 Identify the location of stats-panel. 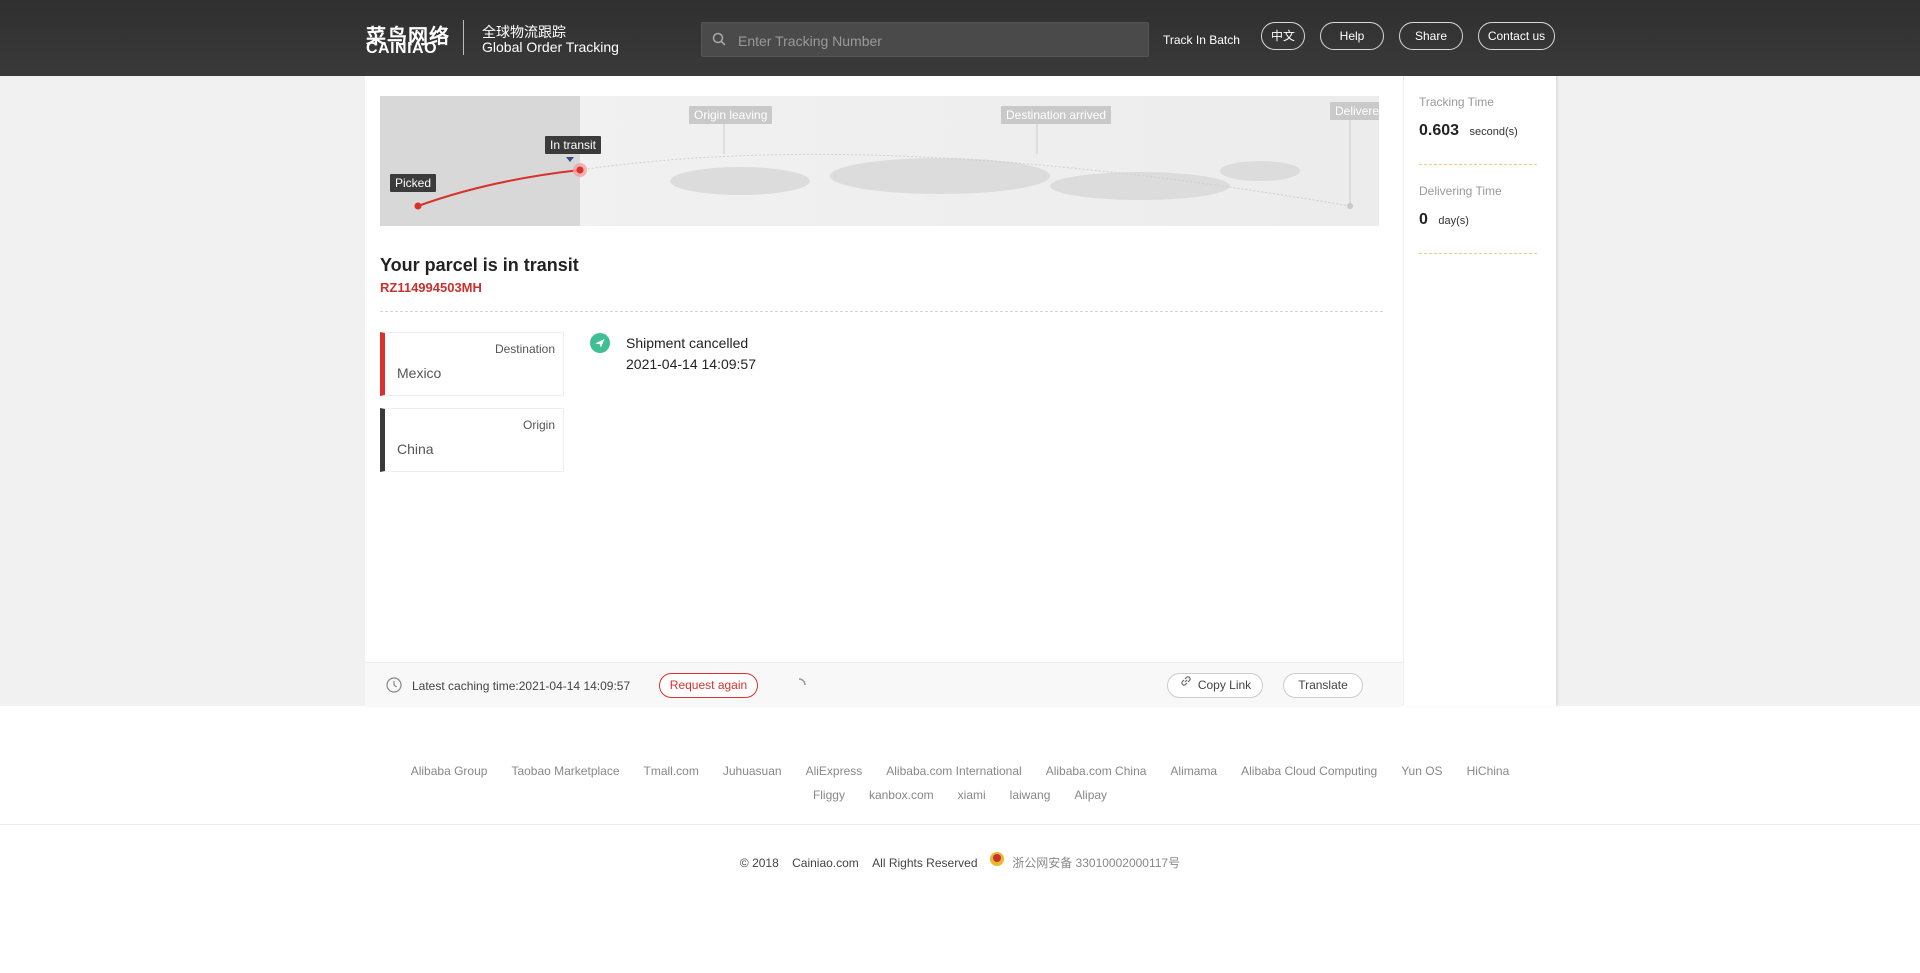
(1479, 391).